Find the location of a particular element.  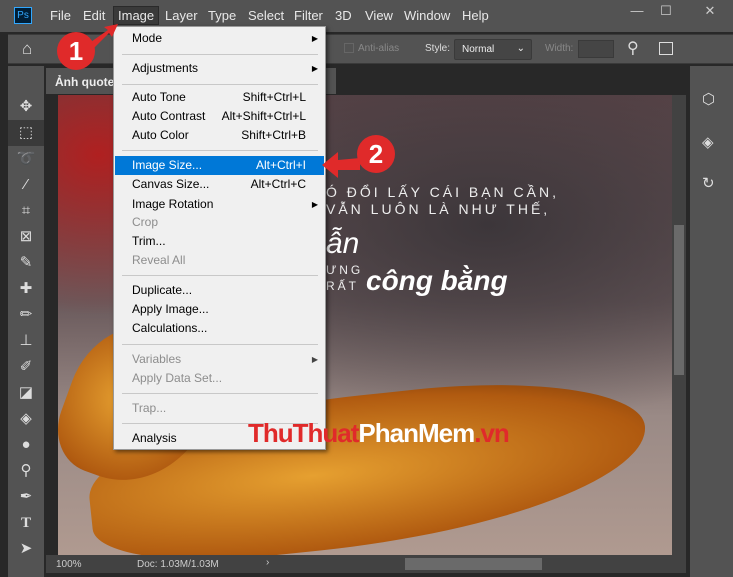

watermark: ThuThuatPhanMem.vn is located at coordinates (379, 433).